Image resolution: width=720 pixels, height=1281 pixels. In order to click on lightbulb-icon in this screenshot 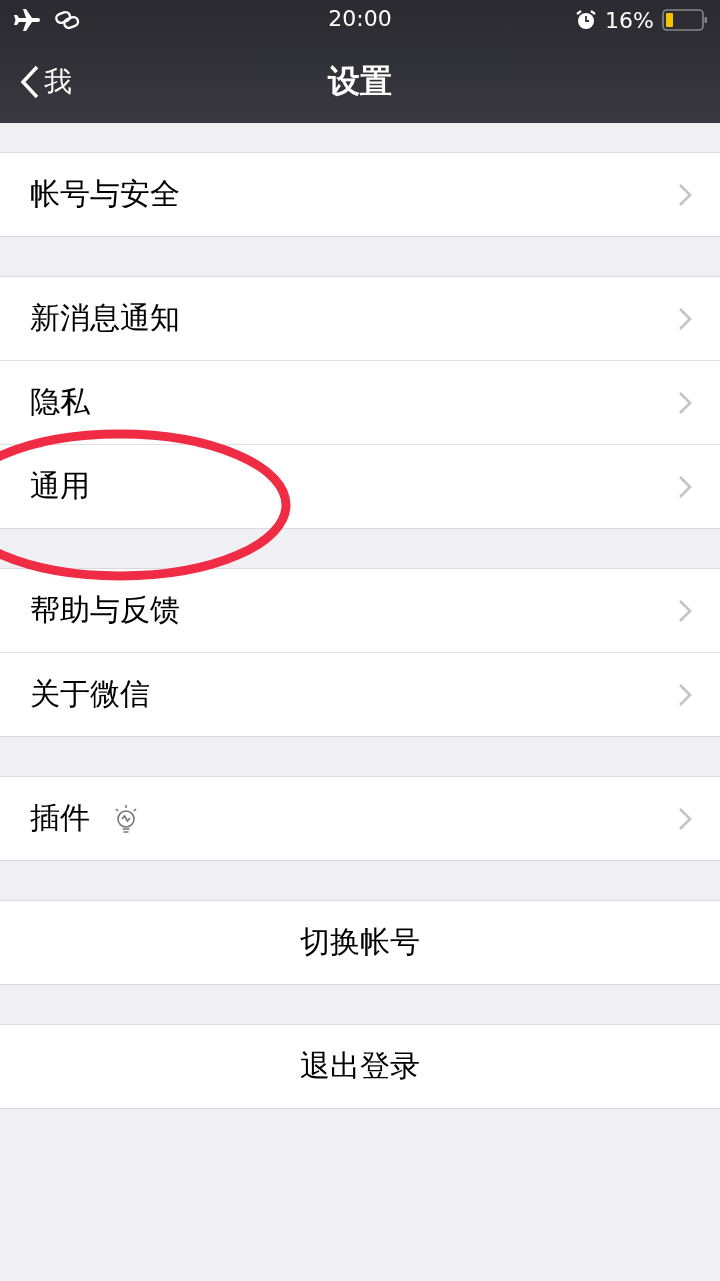, I will do `click(126, 818)`.